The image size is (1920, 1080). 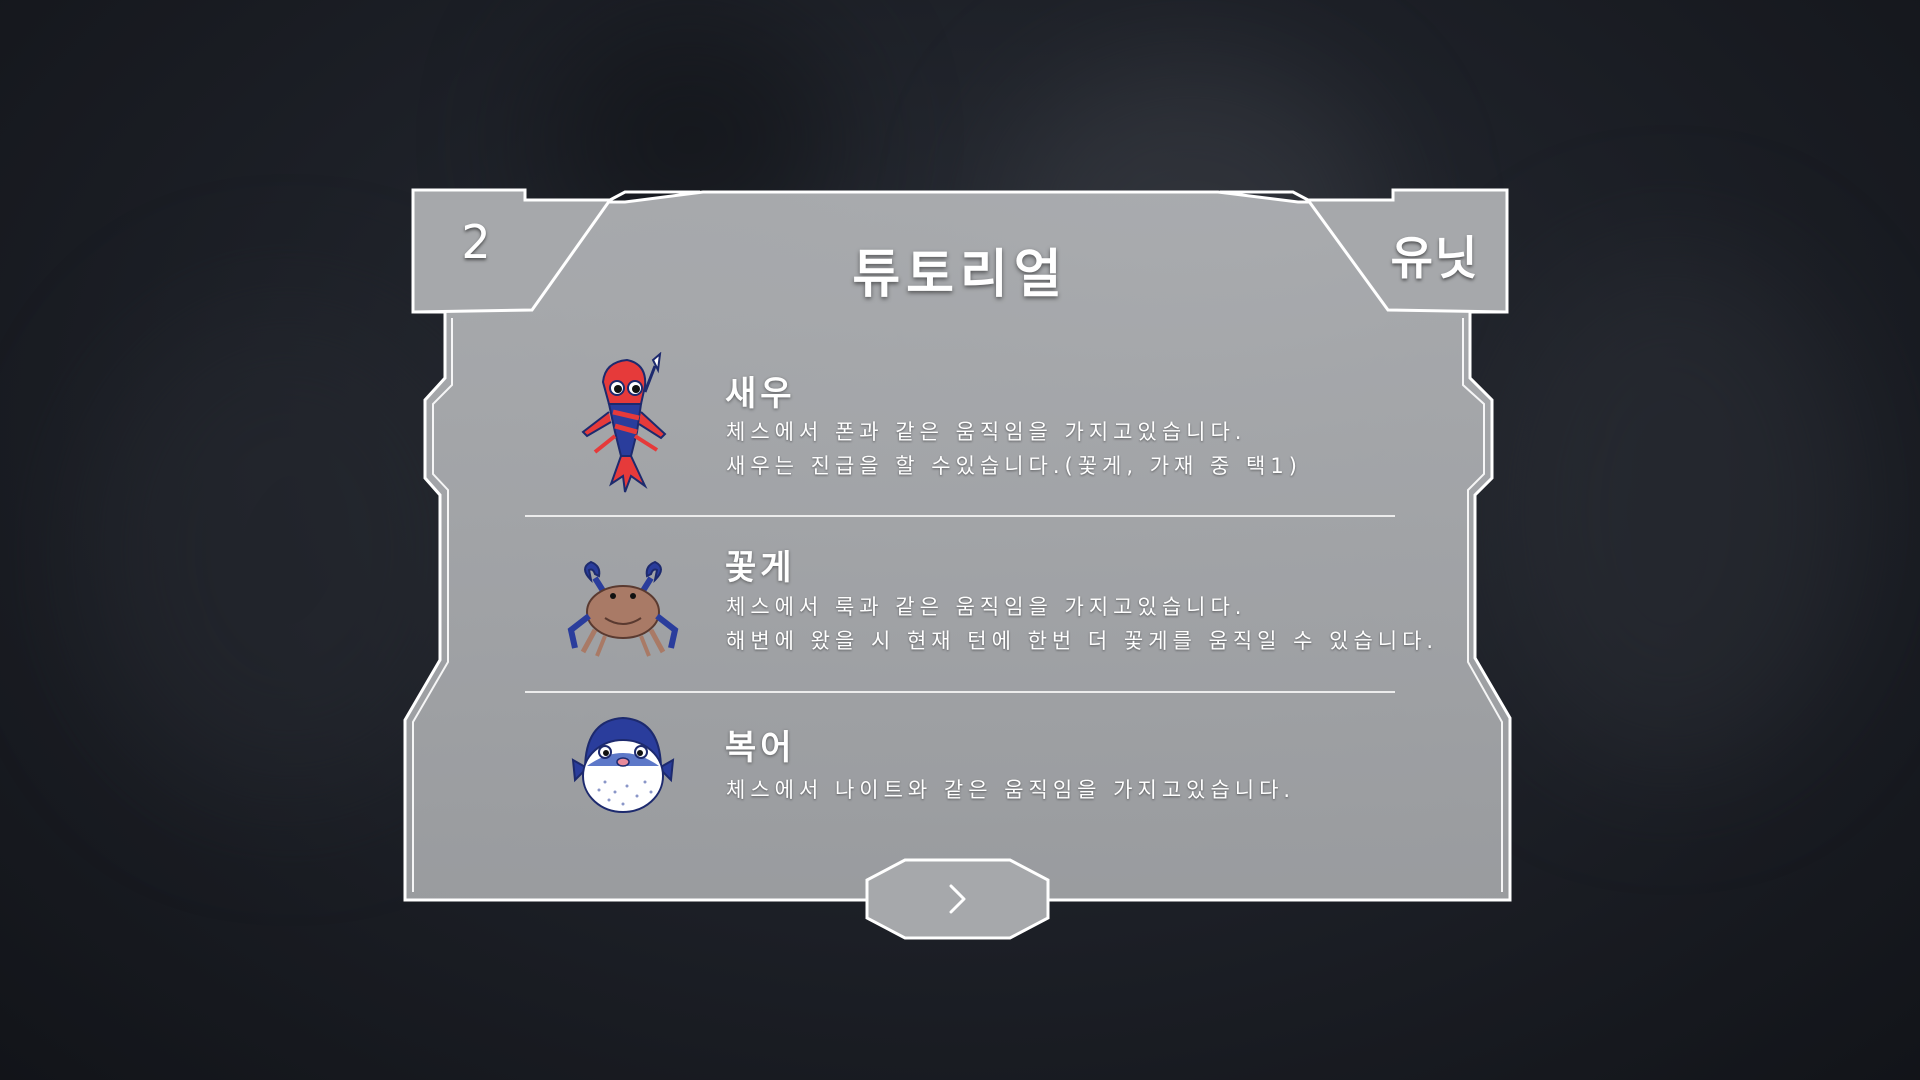 I want to click on page-title: 튜토리얼, so click(x=960, y=275).